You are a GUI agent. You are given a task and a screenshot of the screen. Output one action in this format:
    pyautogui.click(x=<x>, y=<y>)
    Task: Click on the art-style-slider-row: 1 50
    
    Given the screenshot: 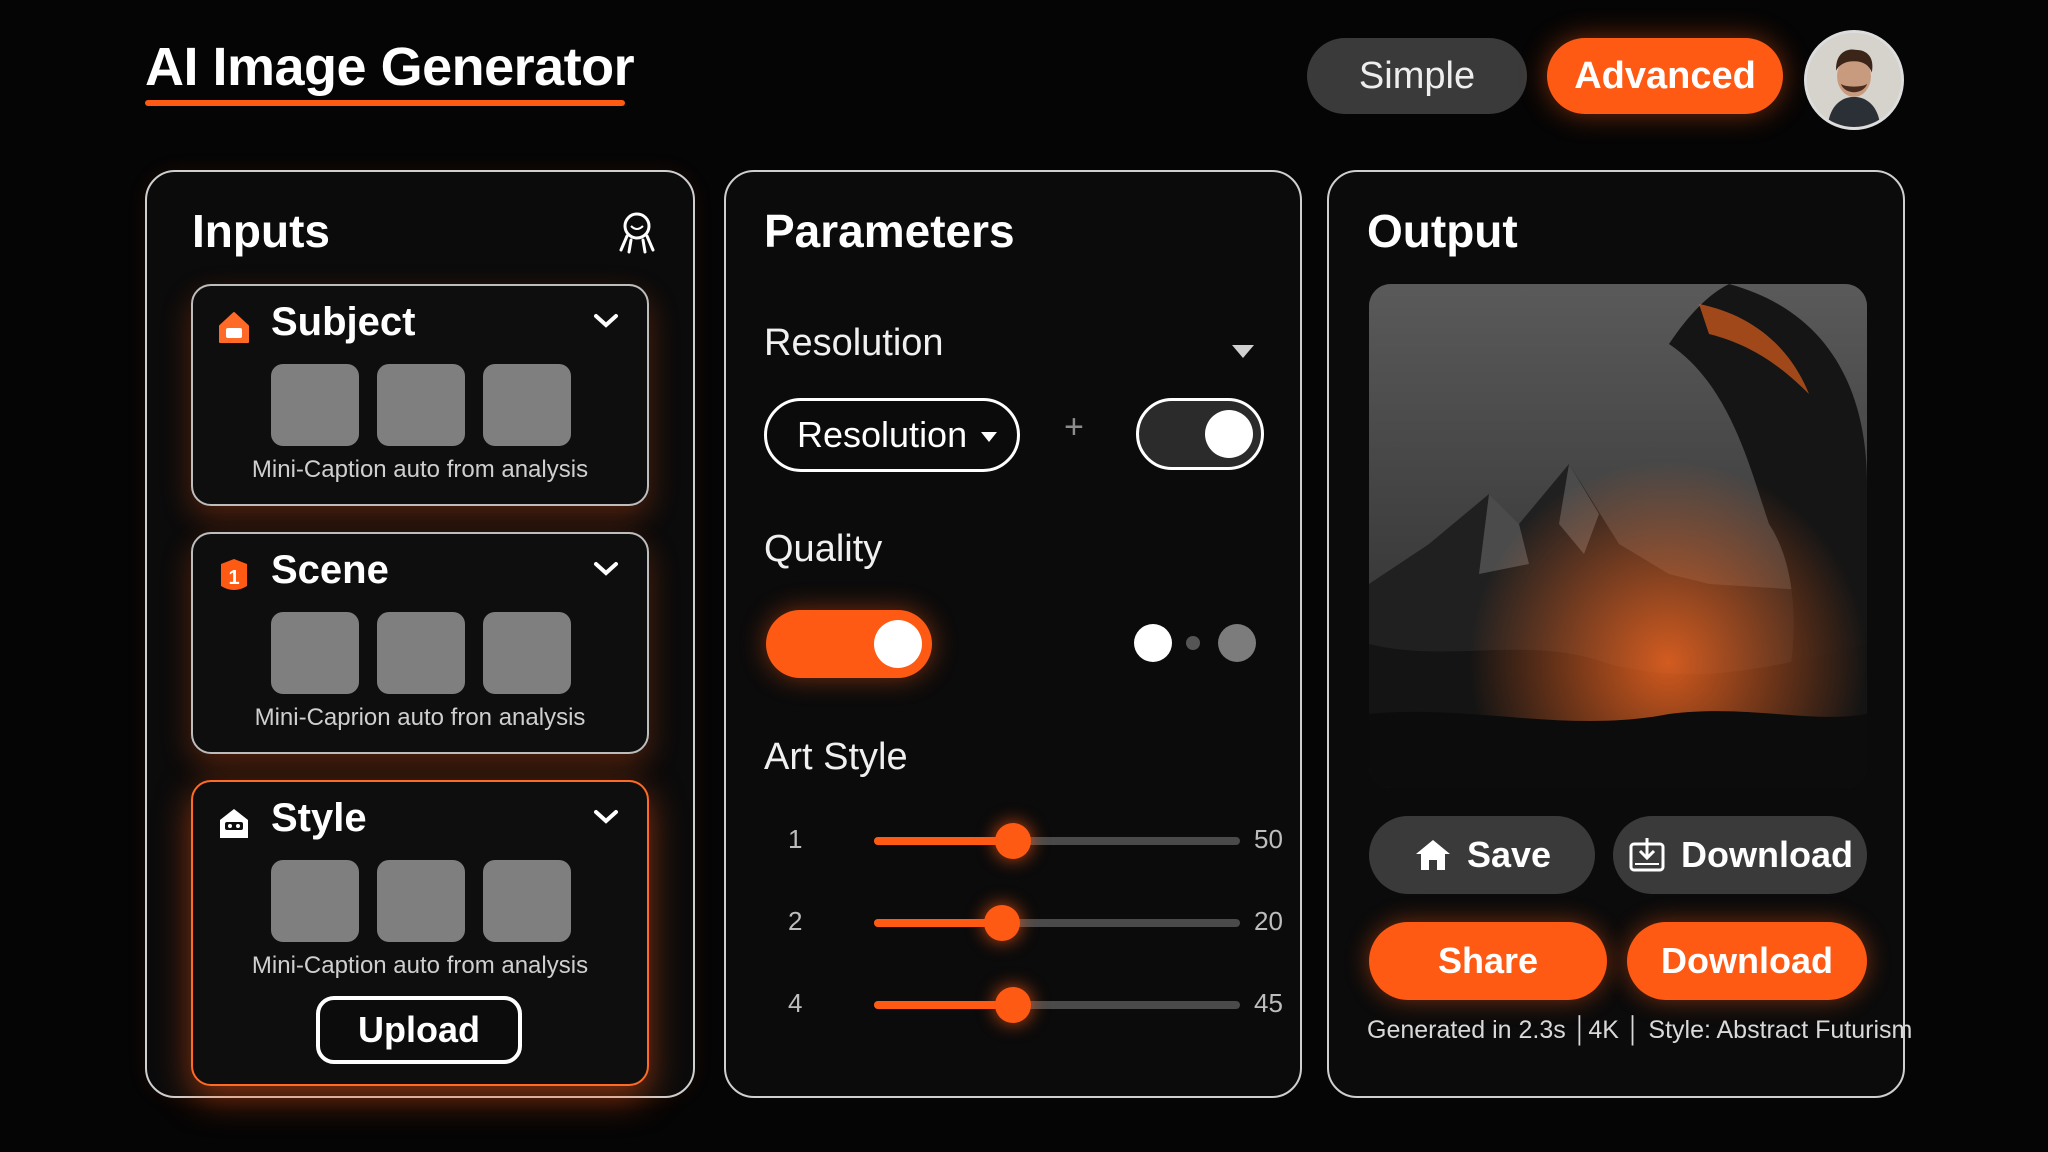 What is the action you would take?
    pyautogui.click(x=1024, y=840)
    